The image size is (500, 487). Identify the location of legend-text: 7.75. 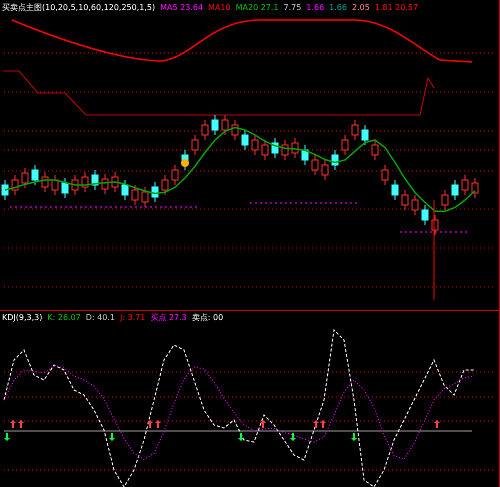
(293, 7).